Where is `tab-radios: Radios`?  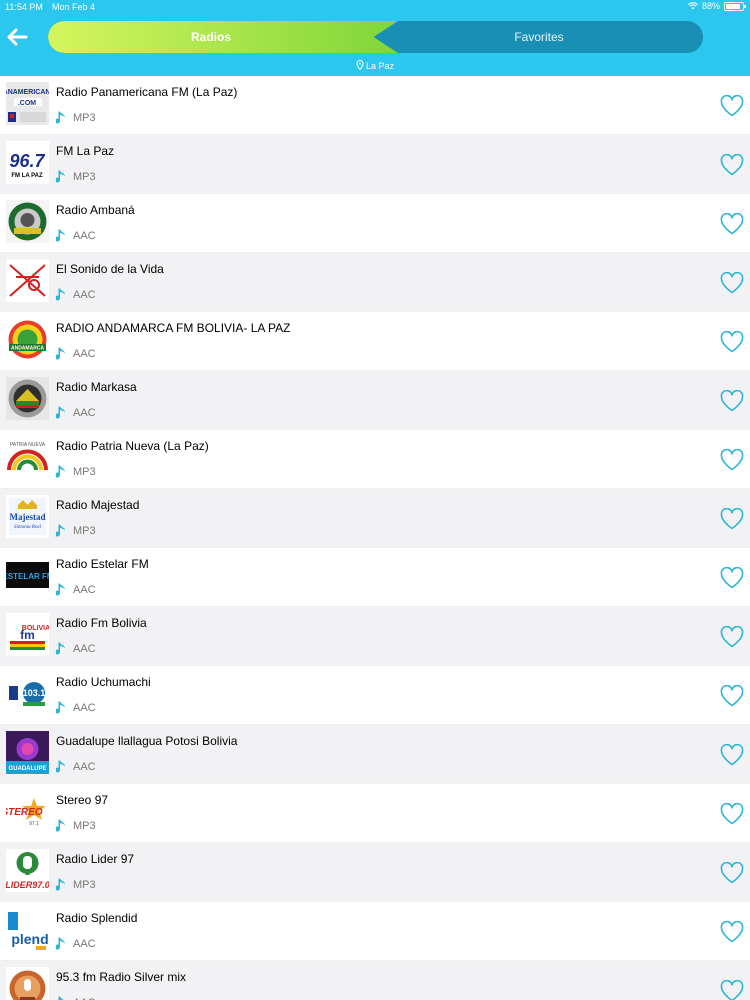 tab-radios: Radios is located at coordinates (211, 37).